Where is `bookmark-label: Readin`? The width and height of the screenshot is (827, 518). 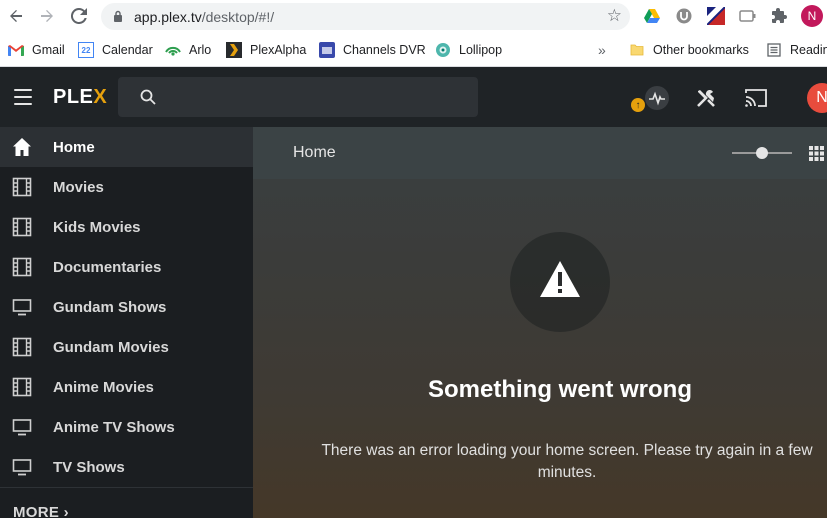 bookmark-label: Readin is located at coordinates (808, 50).